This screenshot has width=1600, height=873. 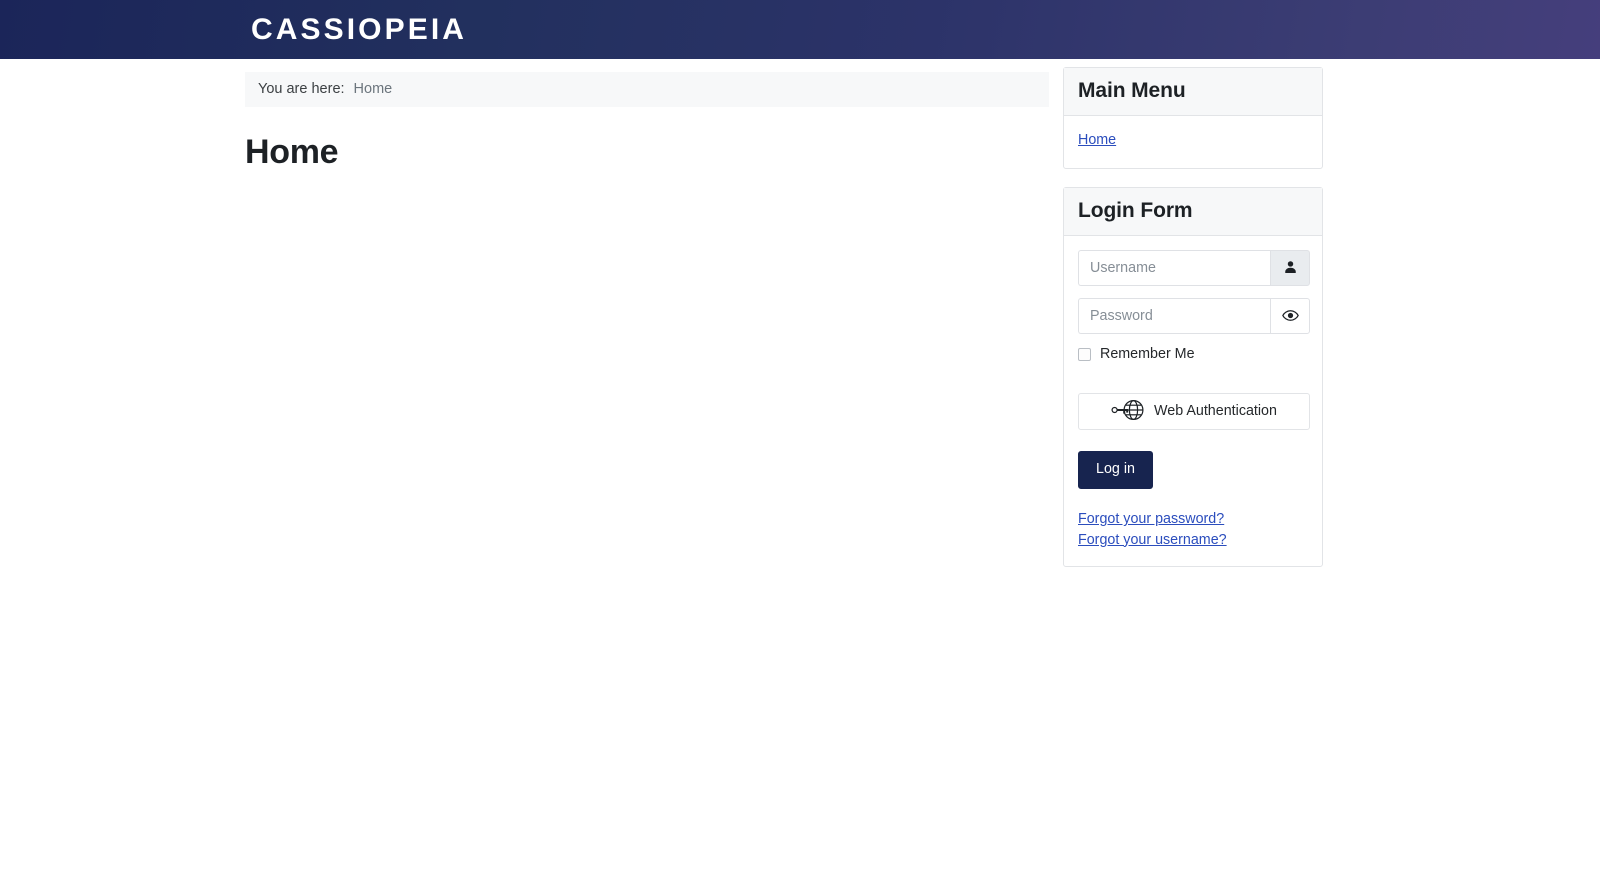 What do you see at coordinates (1215, 411) in the screenshot?
I see `web-authentication-label: Web Authentication` at bounding box center [1215, 411].